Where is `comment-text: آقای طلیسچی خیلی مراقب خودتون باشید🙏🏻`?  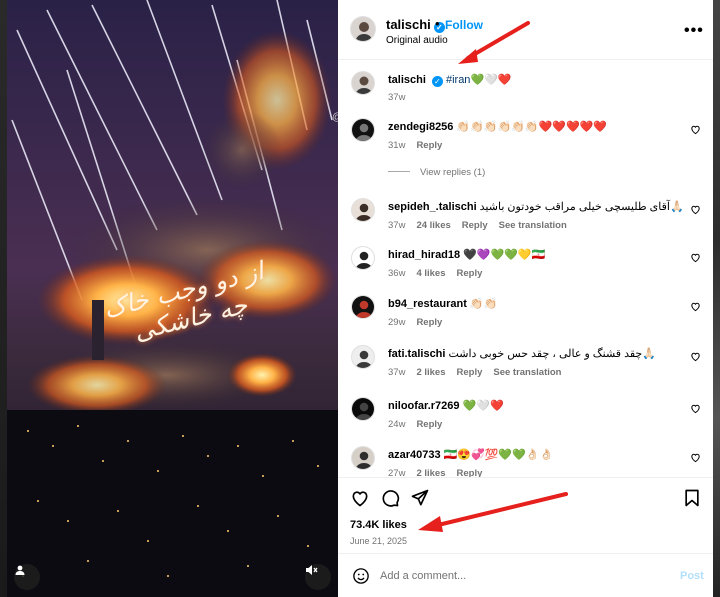
comment-text: آقای طلیسچی خیلی مراقب خودتون باشید🙏🏻 is located at coordinates (581, 207).